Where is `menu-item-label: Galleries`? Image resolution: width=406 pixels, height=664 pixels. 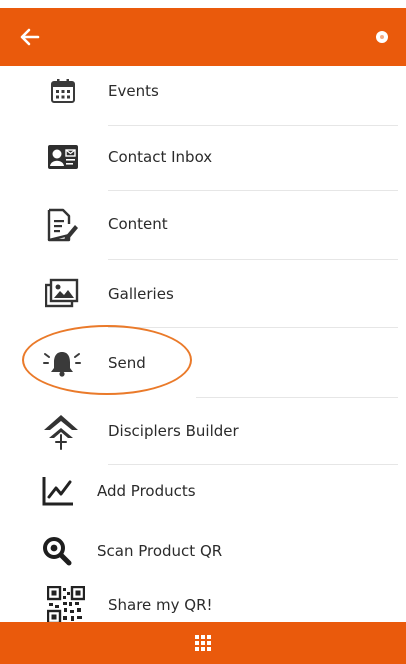 menu-item-label: Galleries is located at coordinates (141, 294).